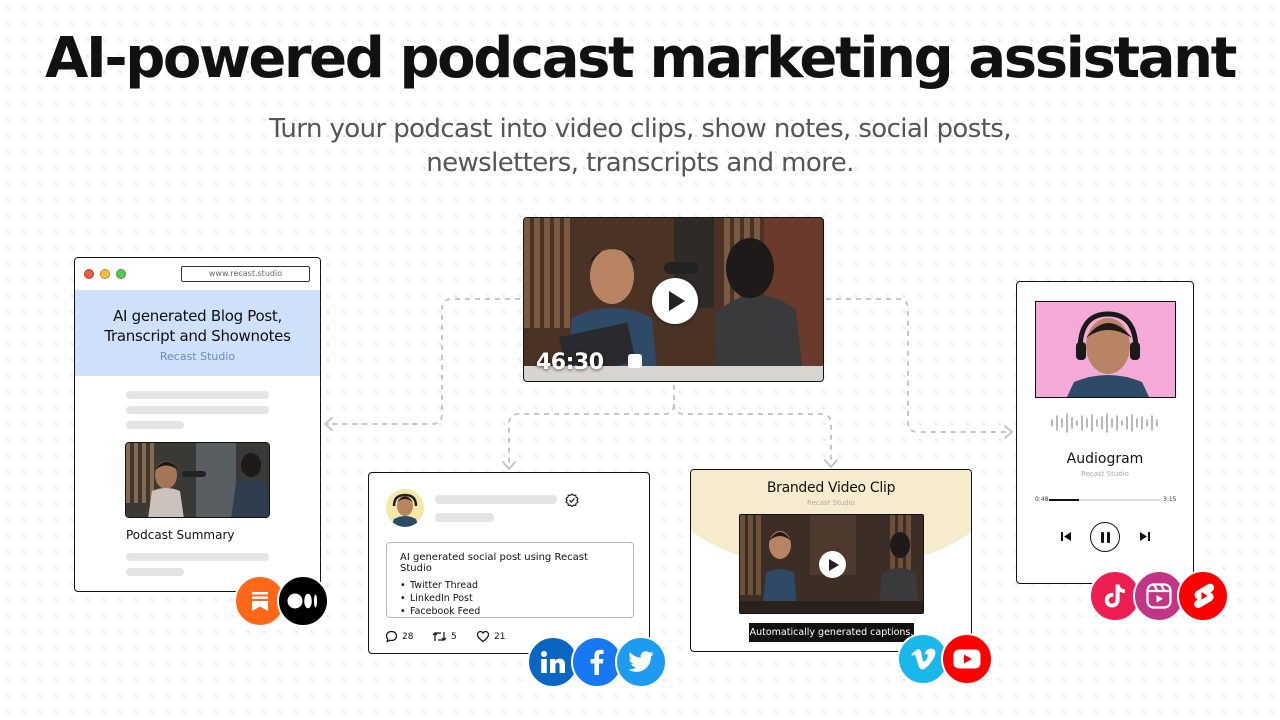 This screenshot has height=720, width=1280. Describe the element at coordinates (831, 632) in the screenshot. I see `auto-caption: Automatically generated captions.` at that location.